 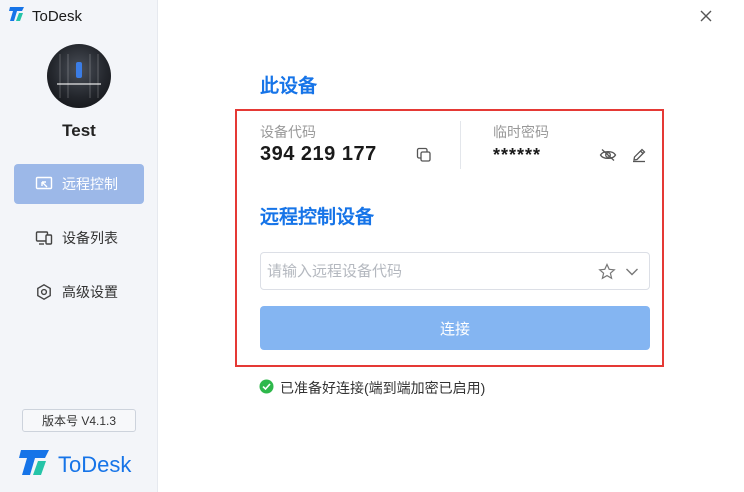 What do you see at coordinates (79, 130) in the screenshot?
I see `username: Test` at bounding box center [79, 130].